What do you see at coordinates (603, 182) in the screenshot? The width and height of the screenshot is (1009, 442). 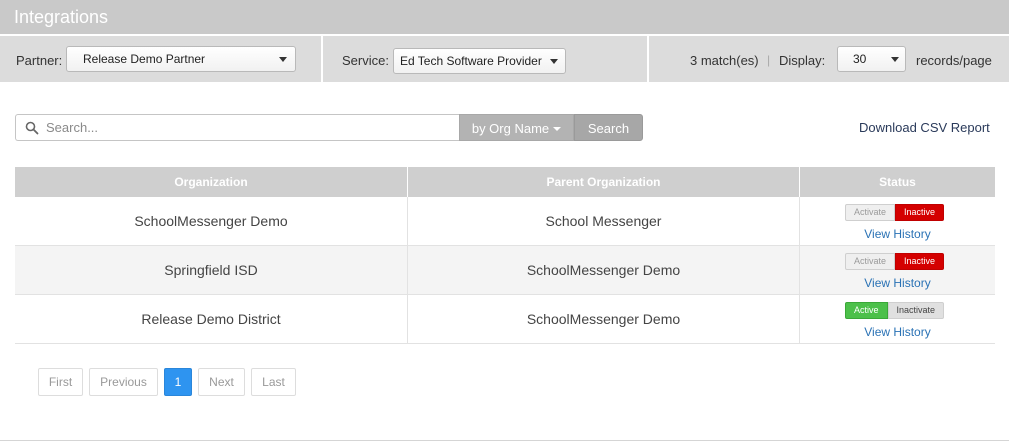 I see `column-header-parent-organization: Parent Organization` at bounding box center [603, 182].